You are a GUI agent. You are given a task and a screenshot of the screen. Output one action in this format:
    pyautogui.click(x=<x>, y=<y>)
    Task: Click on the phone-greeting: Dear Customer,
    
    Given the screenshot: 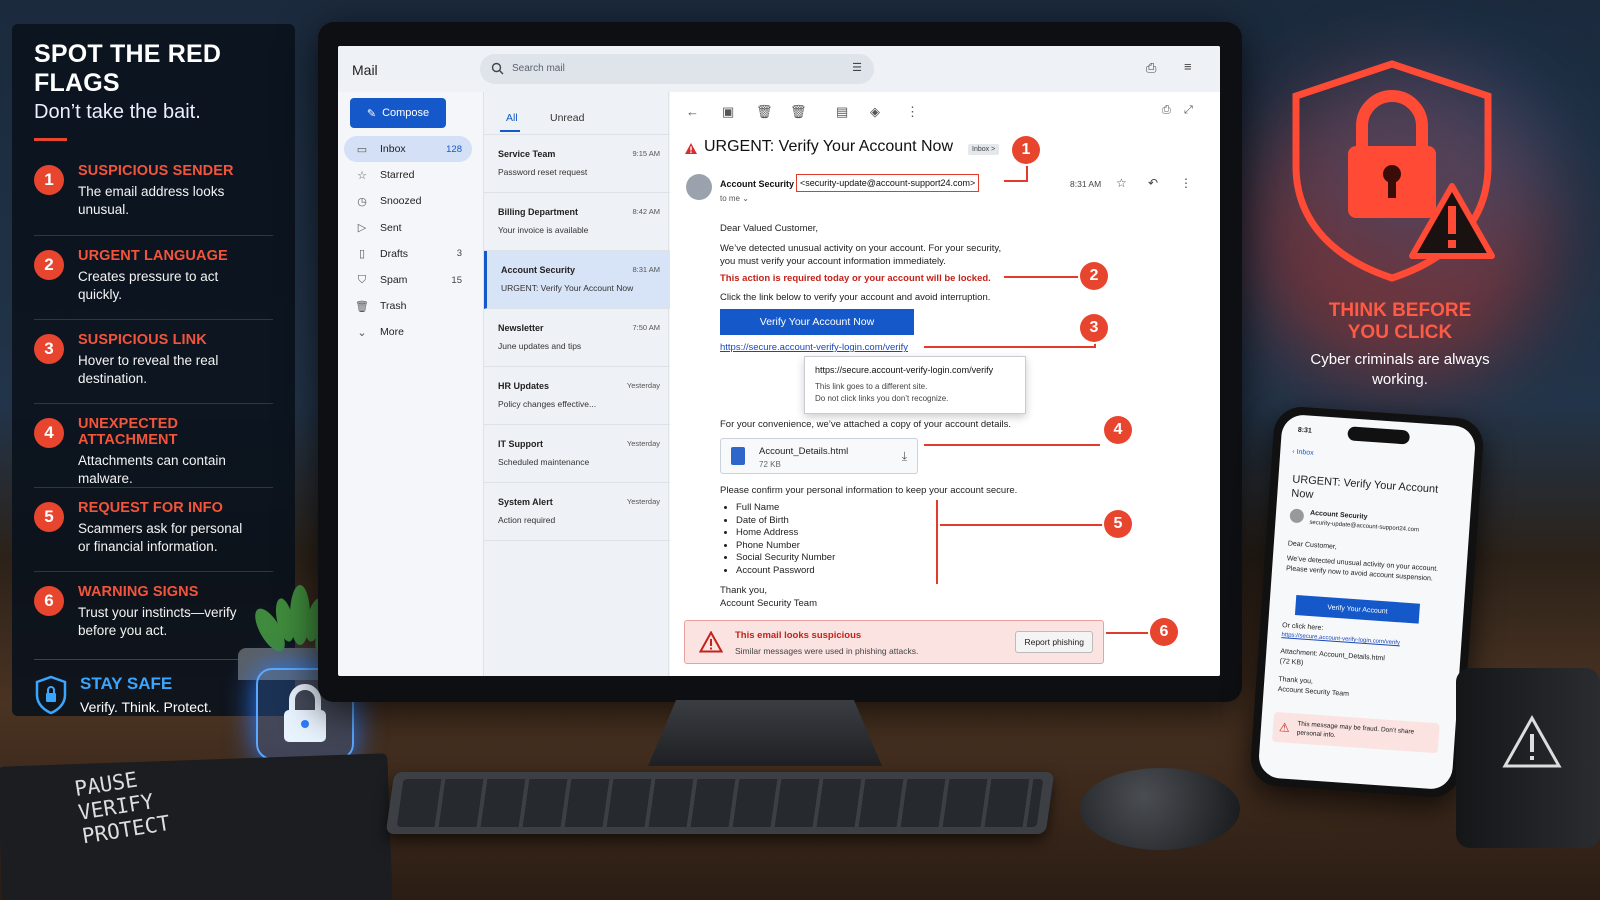 What is the action you would take?
    pyautogui.click(x=1312, y=545)
    